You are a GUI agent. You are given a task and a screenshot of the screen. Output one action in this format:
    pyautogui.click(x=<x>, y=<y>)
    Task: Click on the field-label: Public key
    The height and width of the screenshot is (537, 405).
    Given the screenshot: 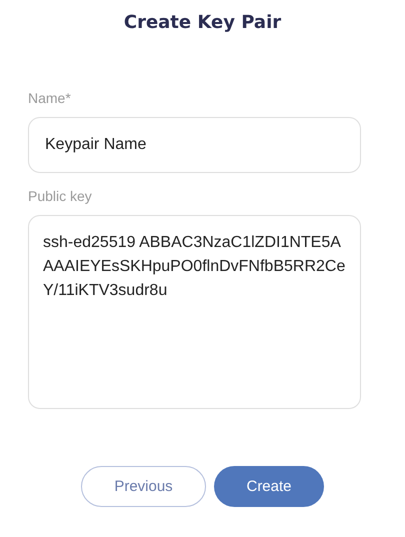 What is the action you would take?
    pyautogui.click(x=60, y=196)
    